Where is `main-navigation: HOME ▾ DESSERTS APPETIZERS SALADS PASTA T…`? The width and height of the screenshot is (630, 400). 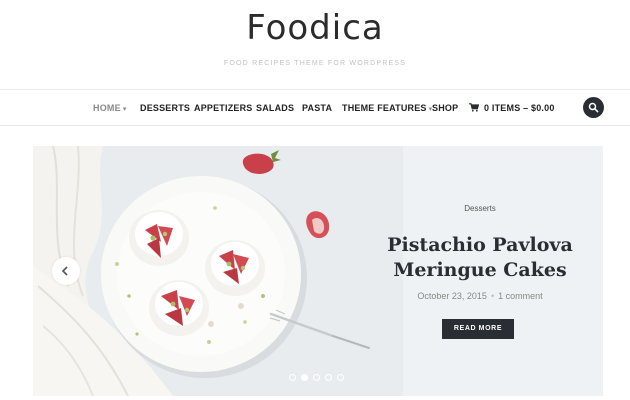 main-navigation: HOME ▾ DESSERTS APPETIZERS SALADS PASTA T… is located at coordinates (315, 107).